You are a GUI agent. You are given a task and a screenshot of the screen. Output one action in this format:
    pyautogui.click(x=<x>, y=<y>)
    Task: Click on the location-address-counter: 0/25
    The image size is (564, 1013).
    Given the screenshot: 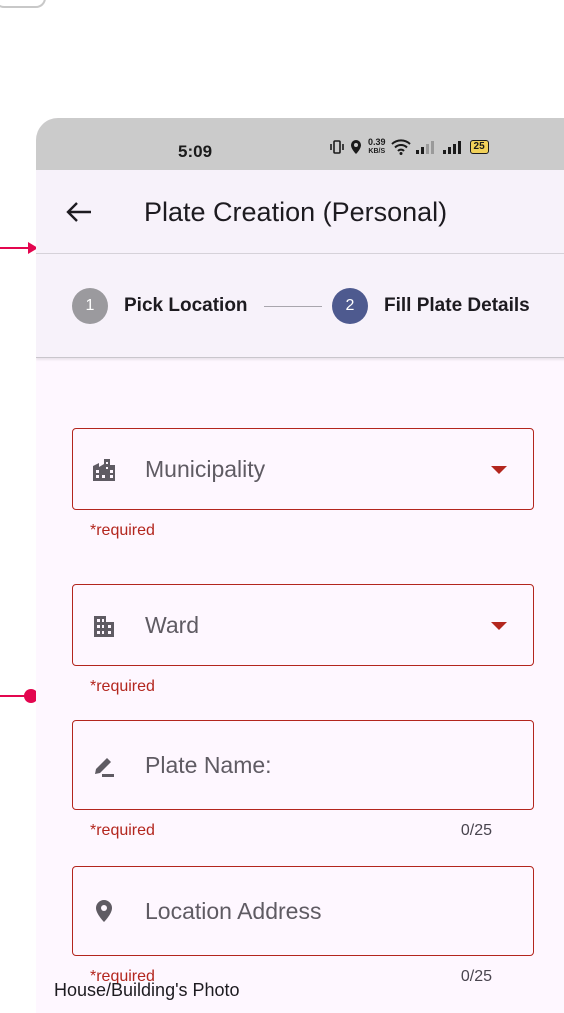 What is the action you would take?
    pyautogui.click(x=476, y=976)
    